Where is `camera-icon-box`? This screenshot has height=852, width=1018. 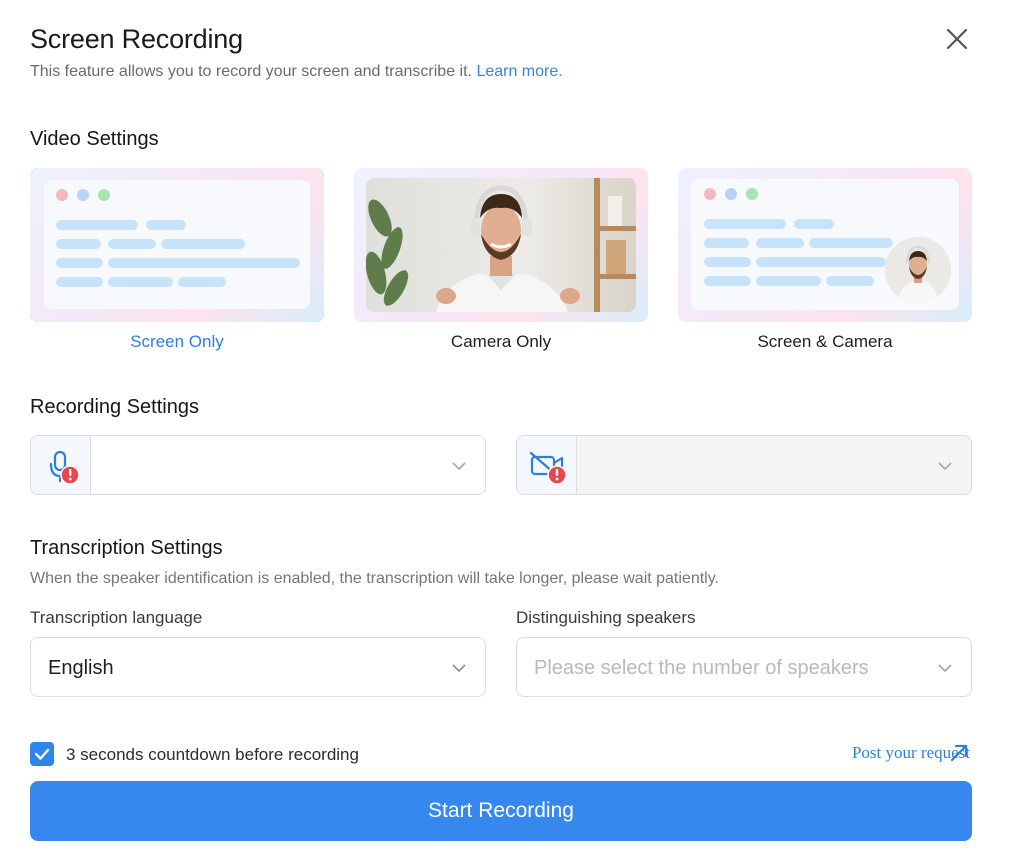 camera-icon-box is located at coordinates (547, 465).